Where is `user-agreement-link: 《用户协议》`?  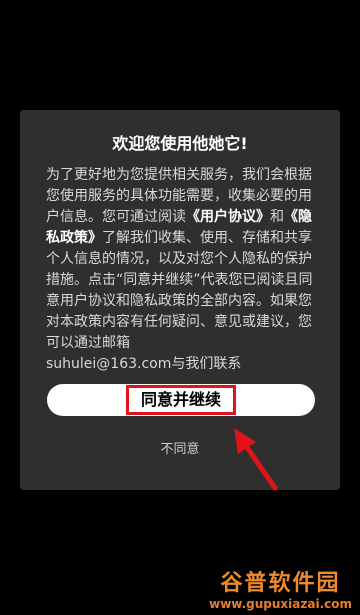 user-agreement-link: 《用户协议》 is located at coordinates (228, 217).